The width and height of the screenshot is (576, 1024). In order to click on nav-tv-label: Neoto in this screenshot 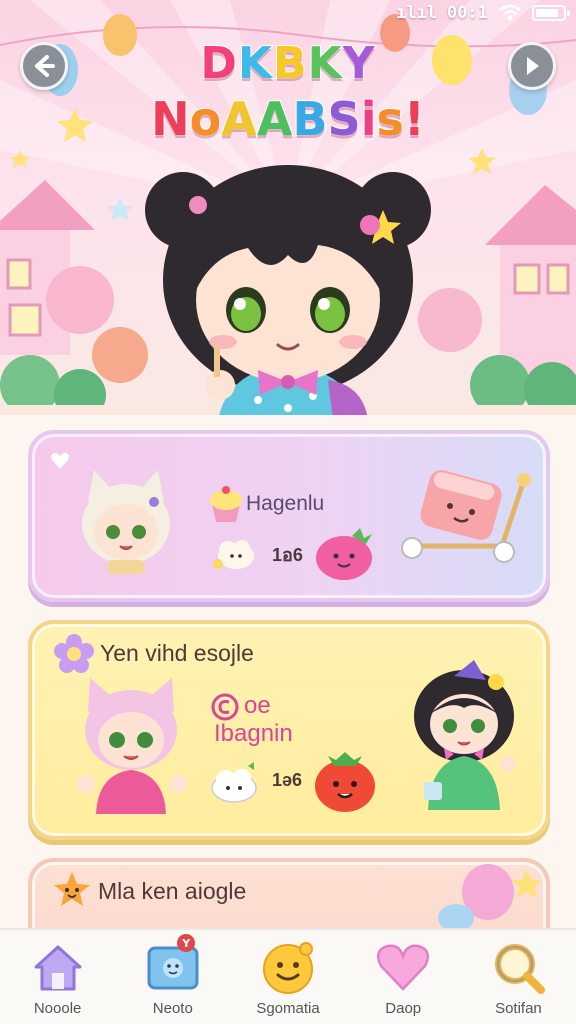, I will do `click(172, 1008)`.